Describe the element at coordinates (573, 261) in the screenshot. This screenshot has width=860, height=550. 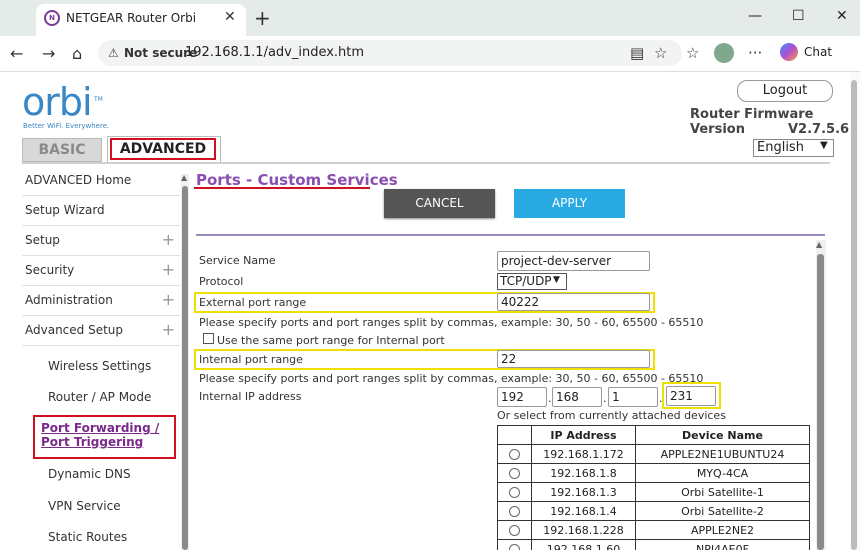
I see `service-name-input: project-dev-server` at that location.